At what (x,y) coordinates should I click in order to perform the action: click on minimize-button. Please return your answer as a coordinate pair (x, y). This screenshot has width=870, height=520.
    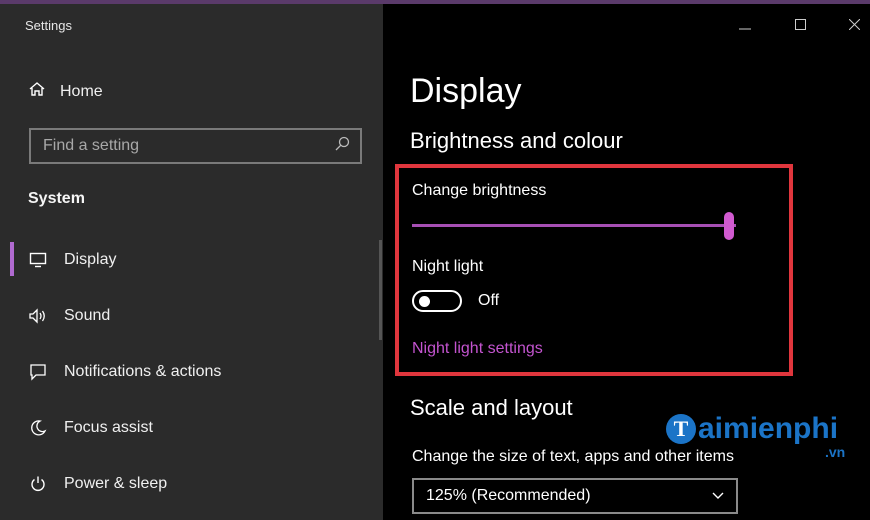
    Looking at the image, I should click on (745, 25).